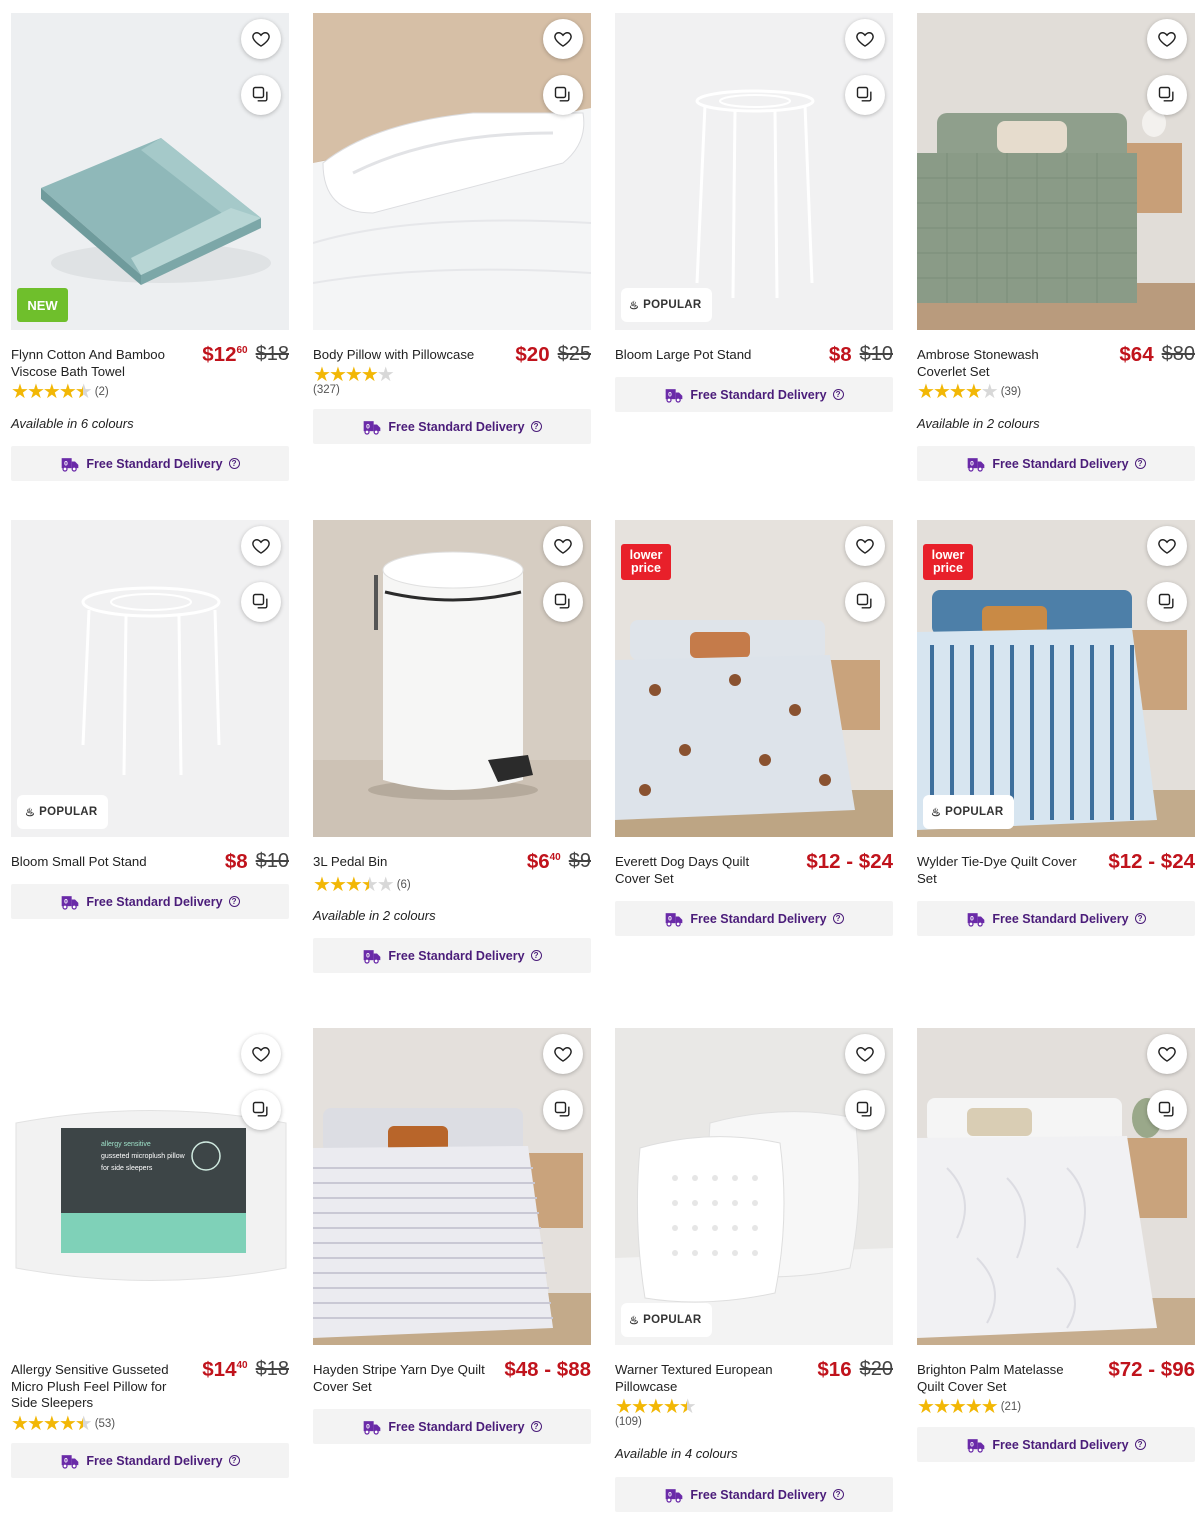  What do you see at coordinates (1003, 1378) in the screenshot?
I see `product-title: Brighton Palm Matelasse Quilt Cover Set` at bounding box center [1003, 1378].